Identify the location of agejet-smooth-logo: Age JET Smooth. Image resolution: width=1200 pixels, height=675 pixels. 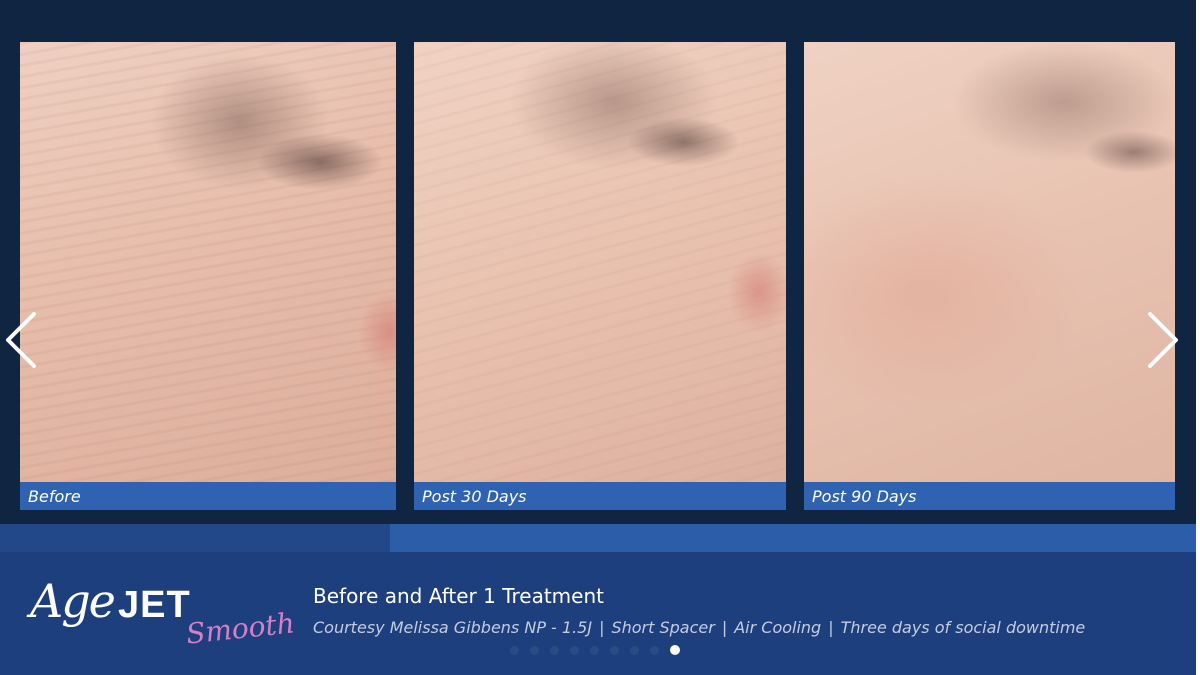
(163, 613).